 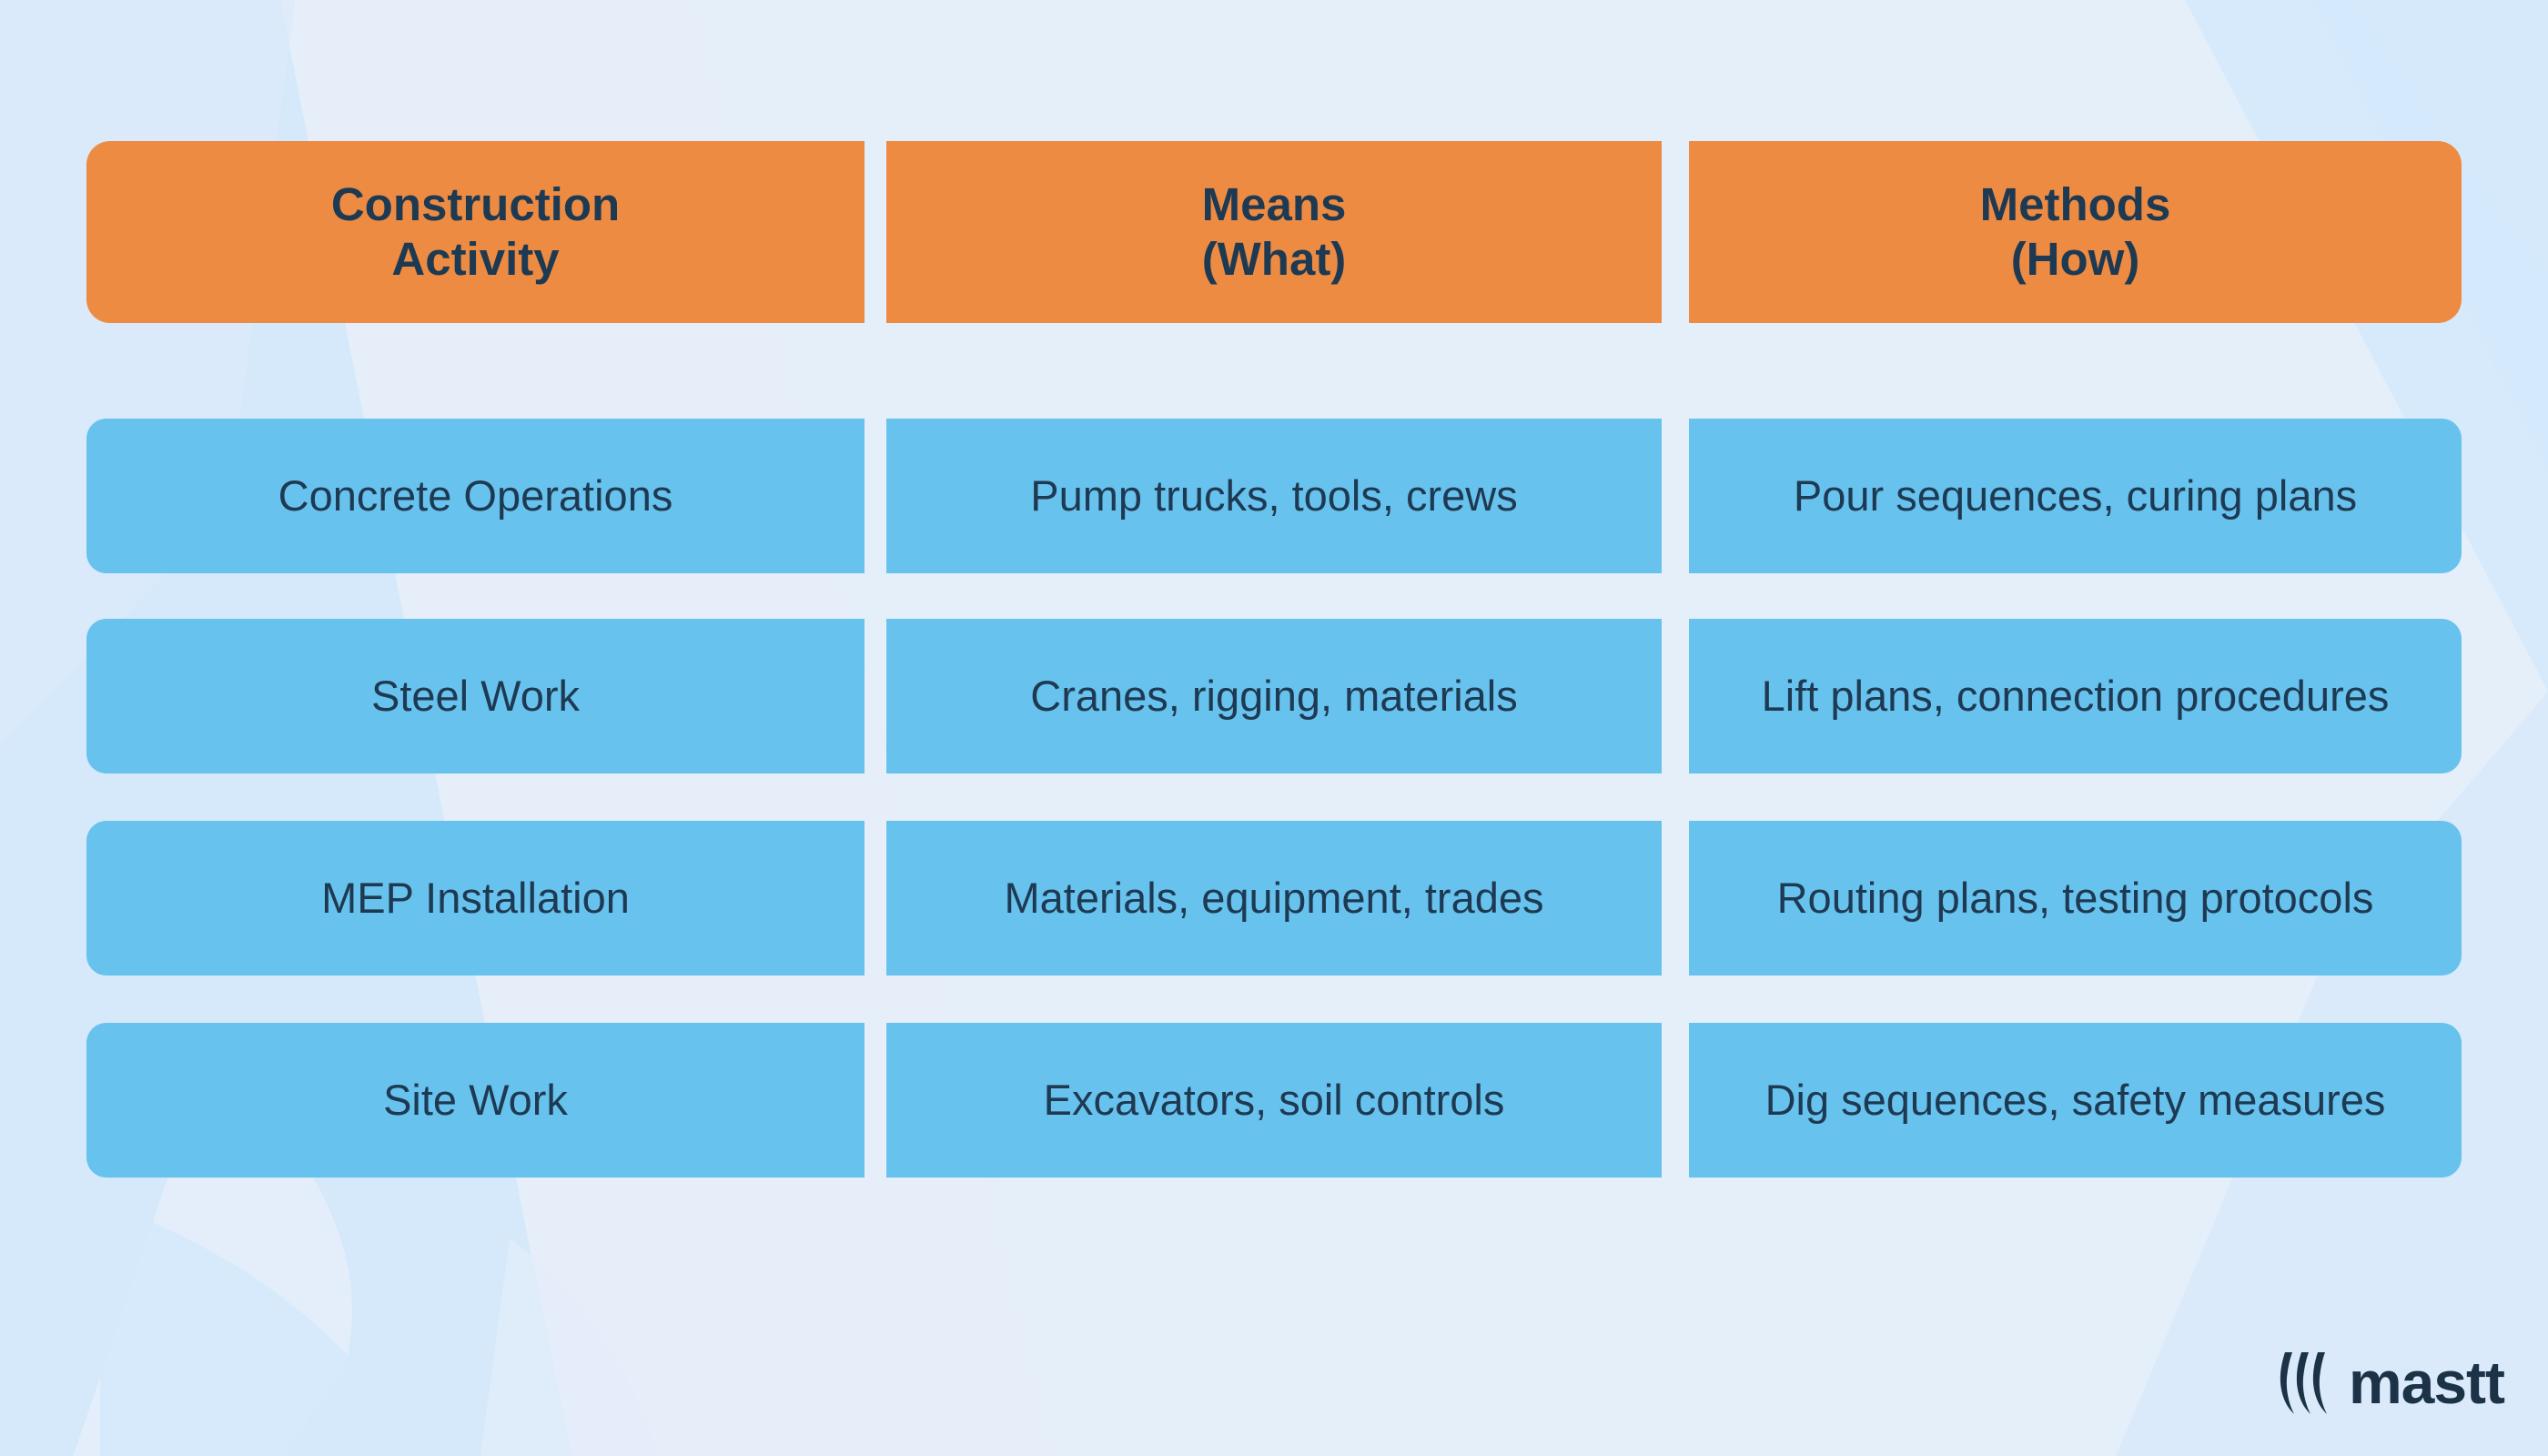 What do you see at coordinates (475, 899) in the screenshot?
I see `cell-activity: MEP Installation` at bounding box center [475, 899].